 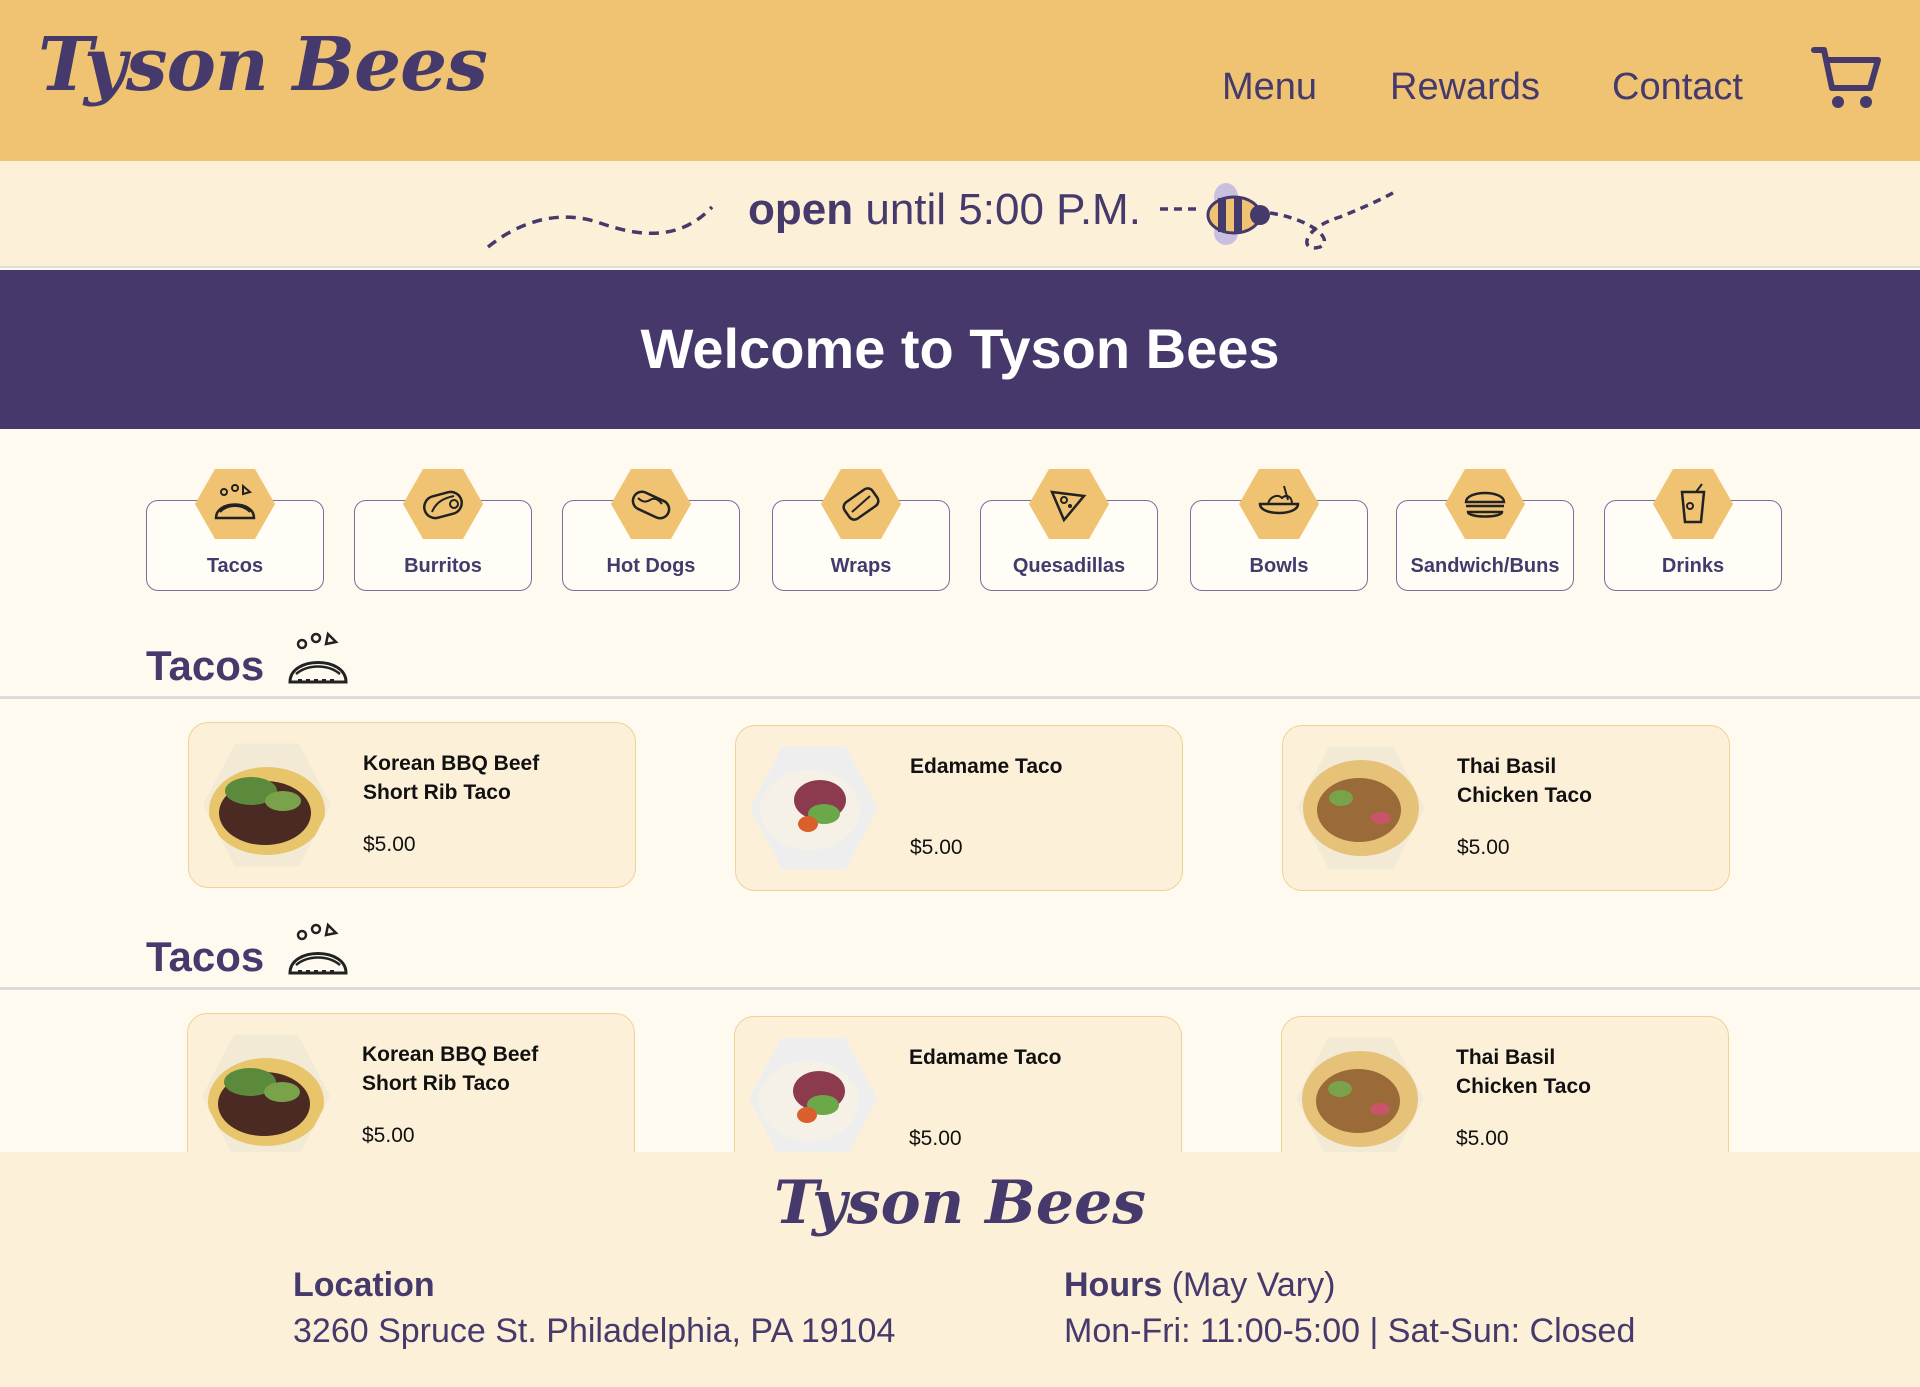 What do you see at coordinates (412, 805) in the screenshot?
I see `menu-item-card: Korean BBQ Beef Short Rib Taco $5.00` at bounding box center [412, 805].